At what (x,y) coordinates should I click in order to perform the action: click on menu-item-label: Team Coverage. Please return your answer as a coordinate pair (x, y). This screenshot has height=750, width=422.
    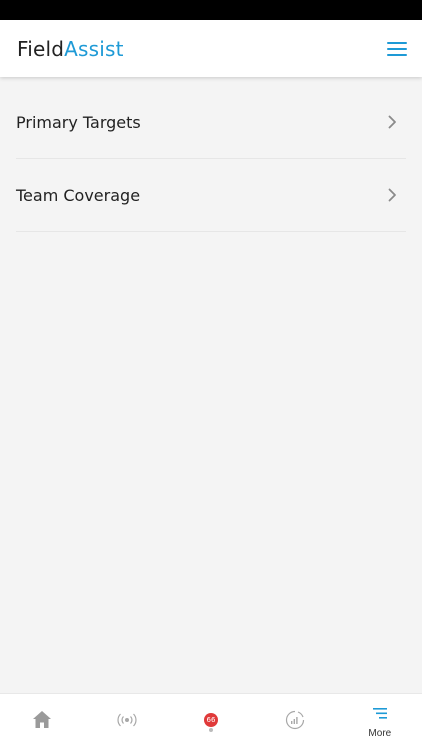
    Looking at the image, I should click on (78, 195).